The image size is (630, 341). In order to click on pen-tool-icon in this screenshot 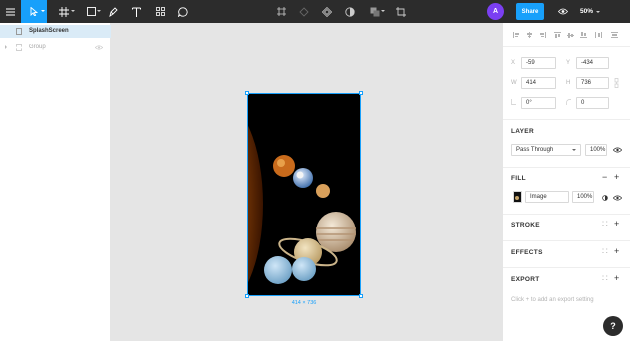, I will do `click(113, 11)`.